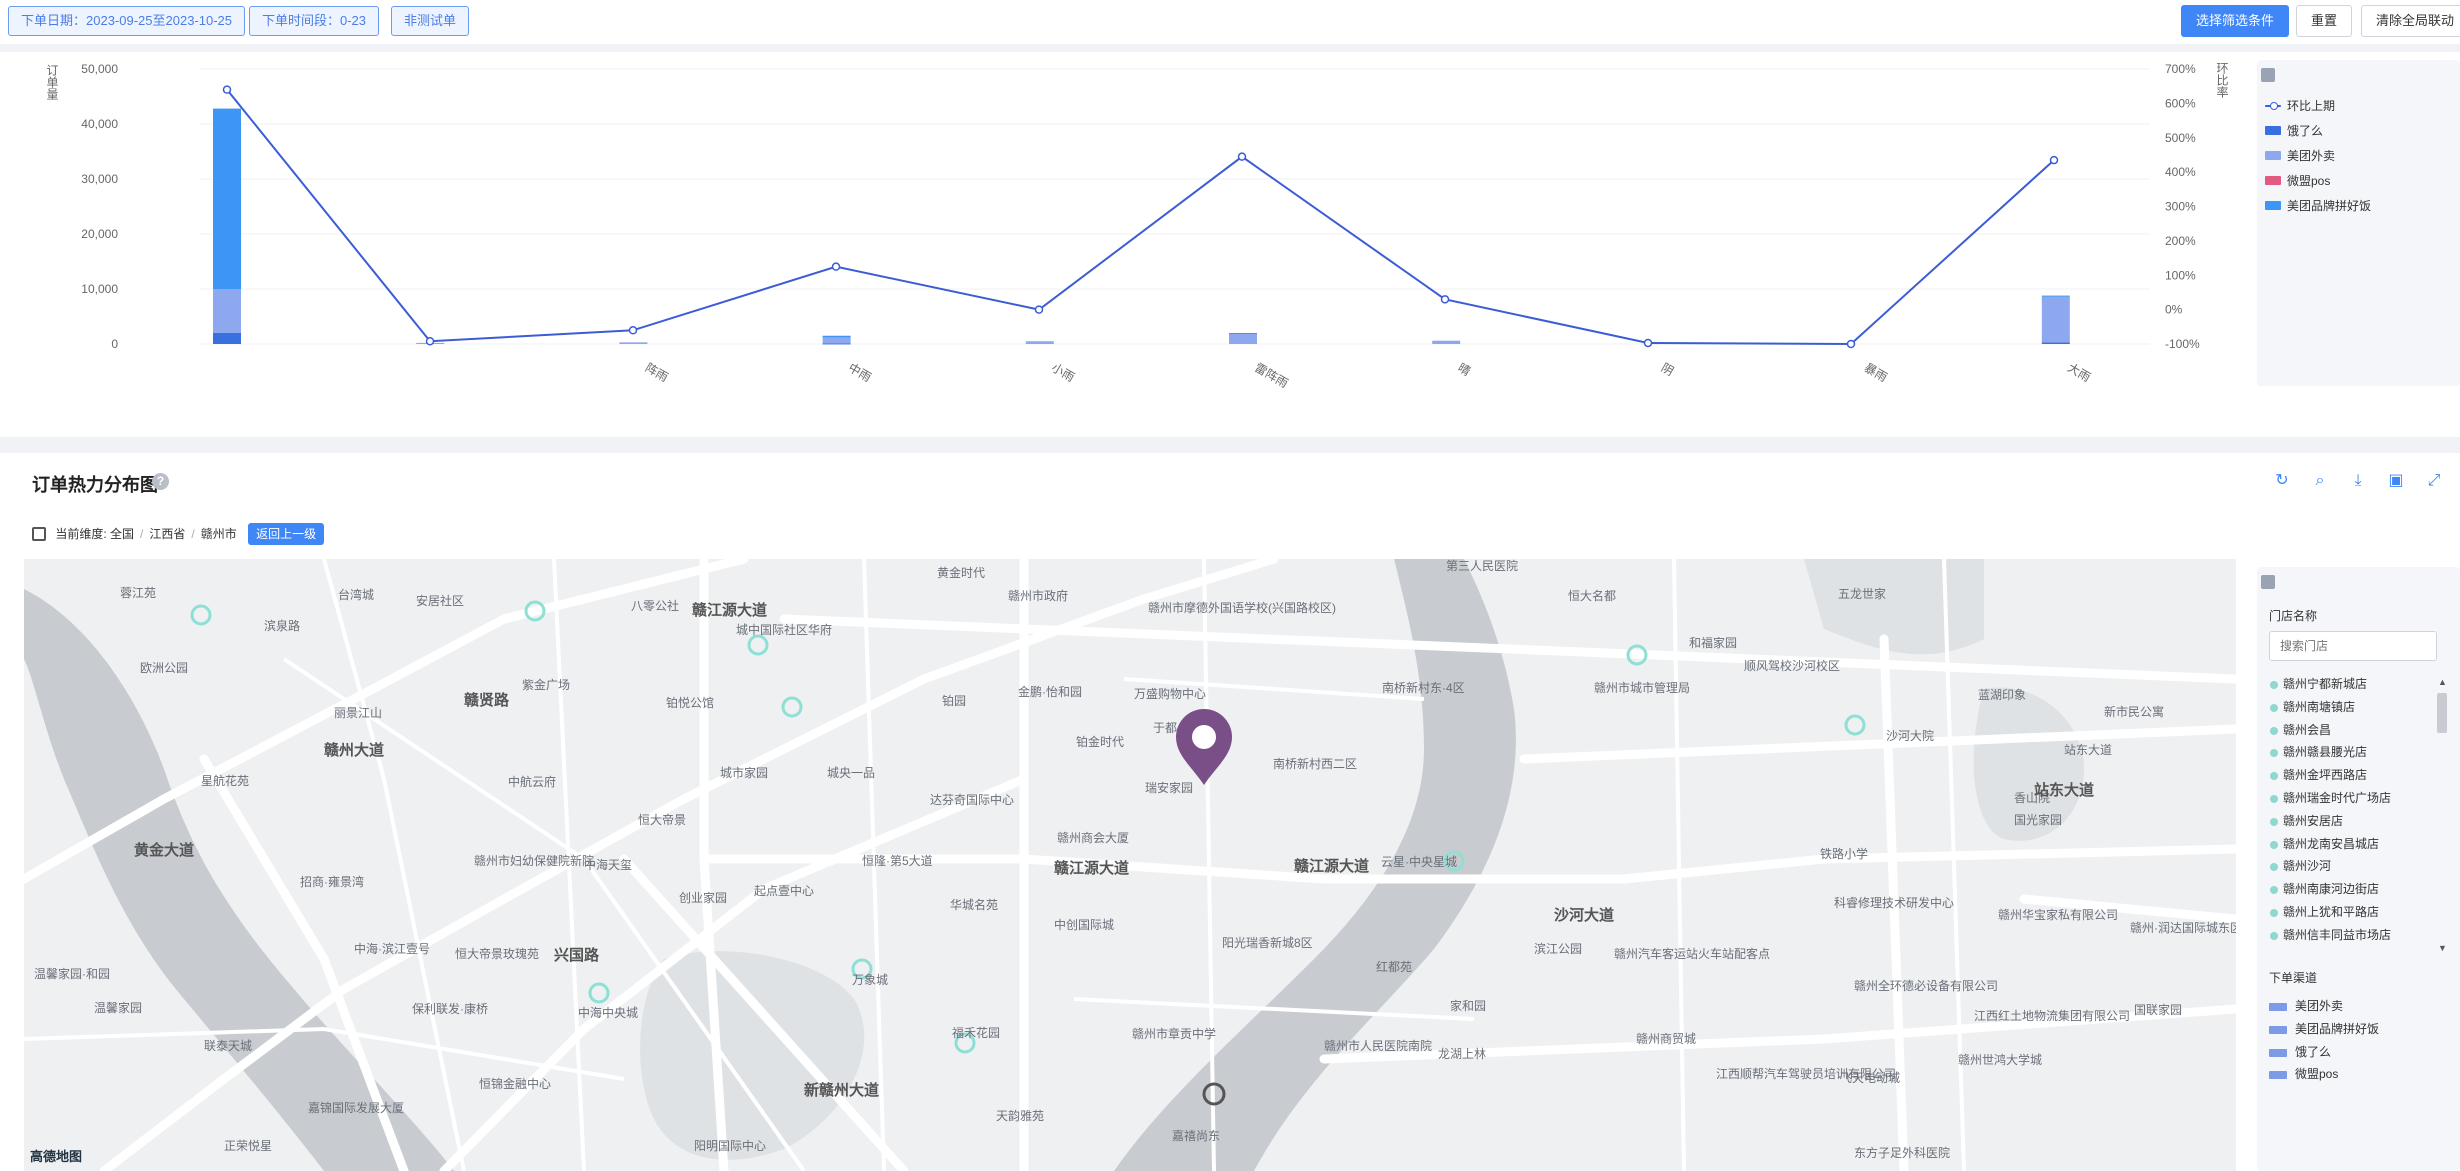 This screenshot has height=1171, width=2460. I want to click on map-label: 创业家园, so click(703, 898).